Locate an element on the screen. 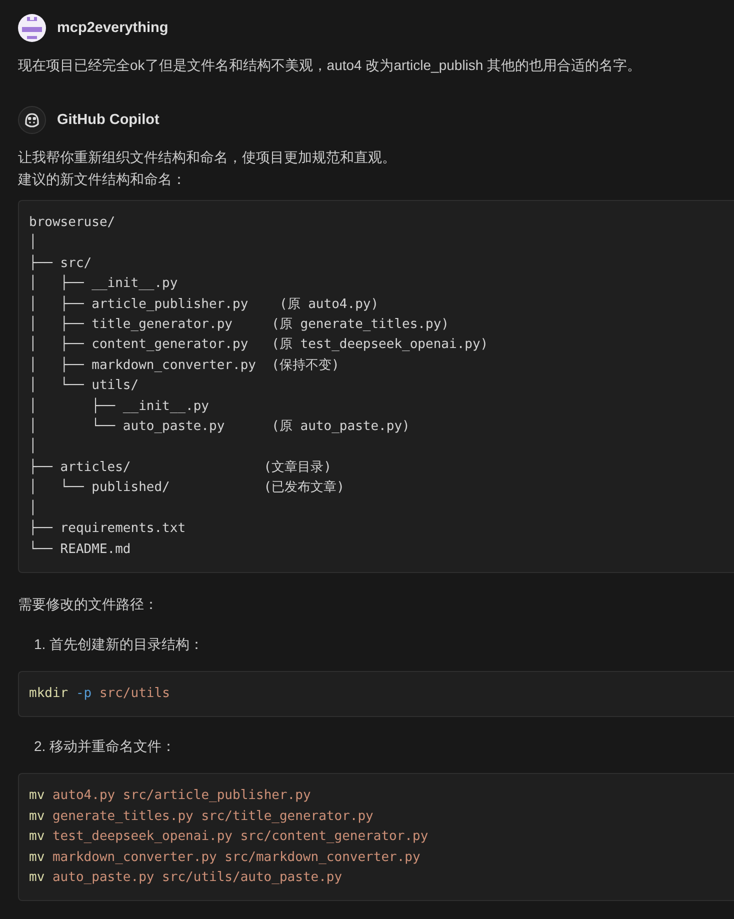 This screenshot has height=919, width=734. code-line: mv generate_titles.py src/title_generator.py is located at coordinates (201, 817).